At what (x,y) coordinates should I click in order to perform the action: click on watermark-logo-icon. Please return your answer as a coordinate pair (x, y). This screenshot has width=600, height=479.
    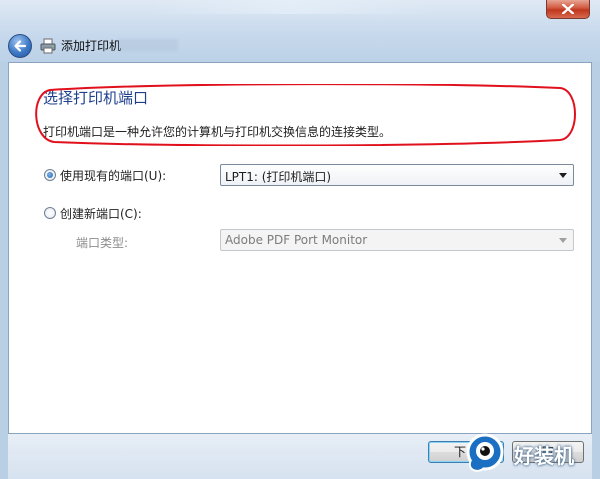
    Looking at the image, I should click on (485, 452).